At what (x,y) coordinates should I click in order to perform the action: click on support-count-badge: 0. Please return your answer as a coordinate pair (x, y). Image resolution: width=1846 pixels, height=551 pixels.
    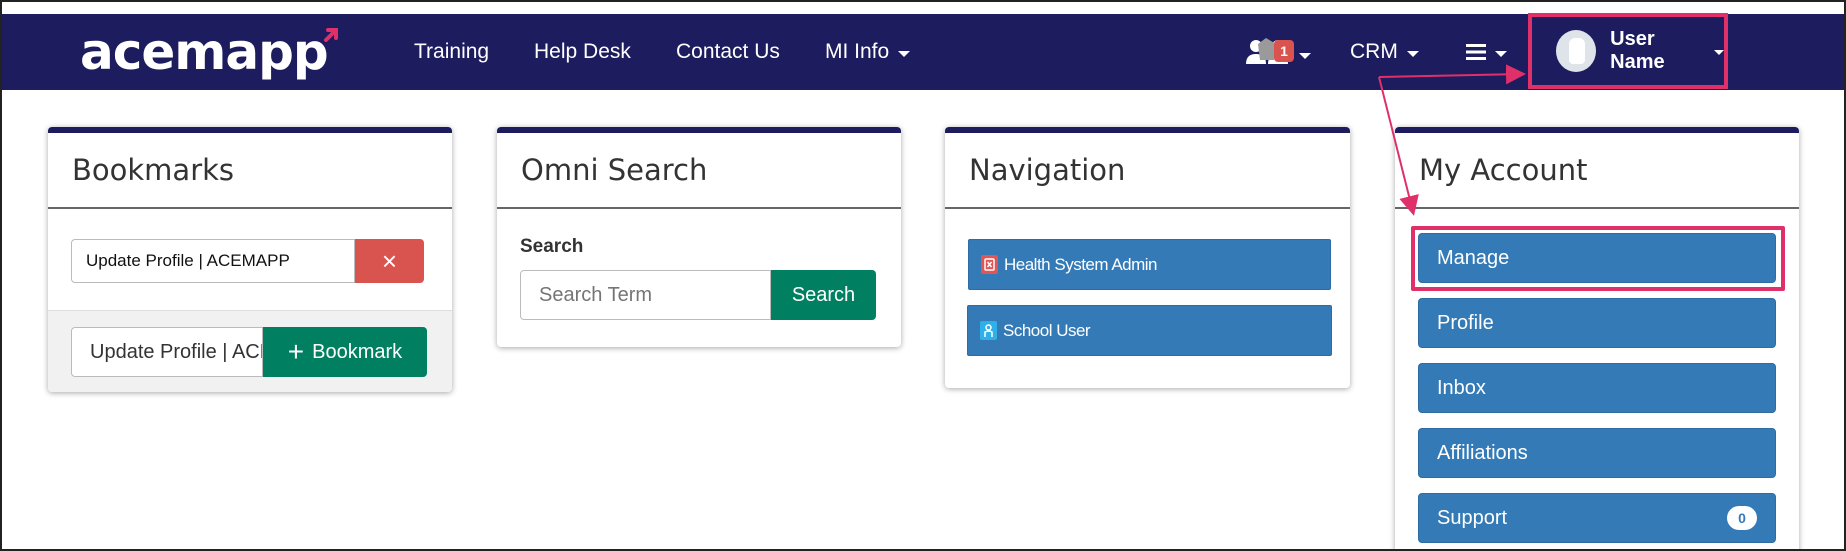
    Looking at the image, I should click on (1742, 518).